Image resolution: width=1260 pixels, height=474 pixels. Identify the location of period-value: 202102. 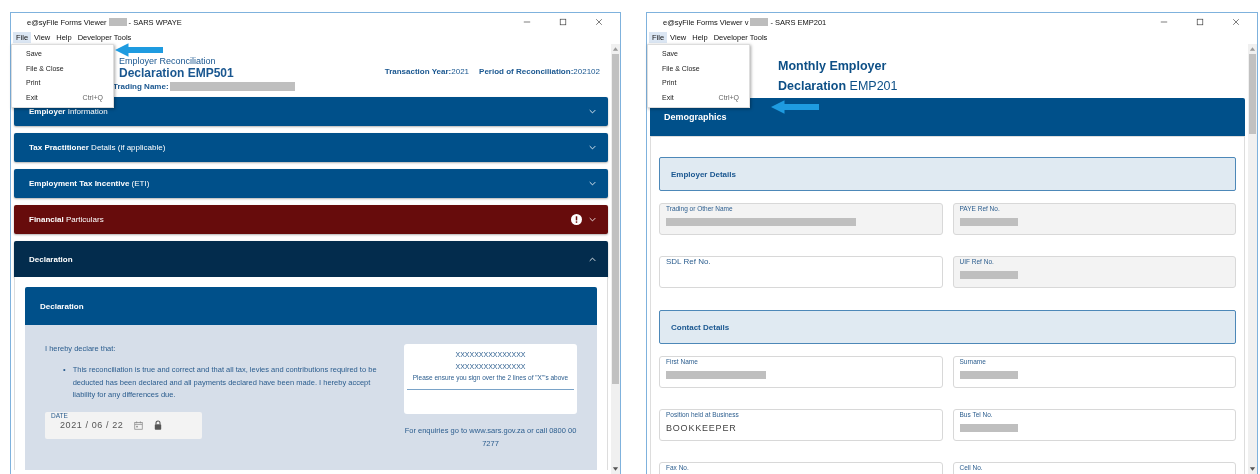
(586, 71).